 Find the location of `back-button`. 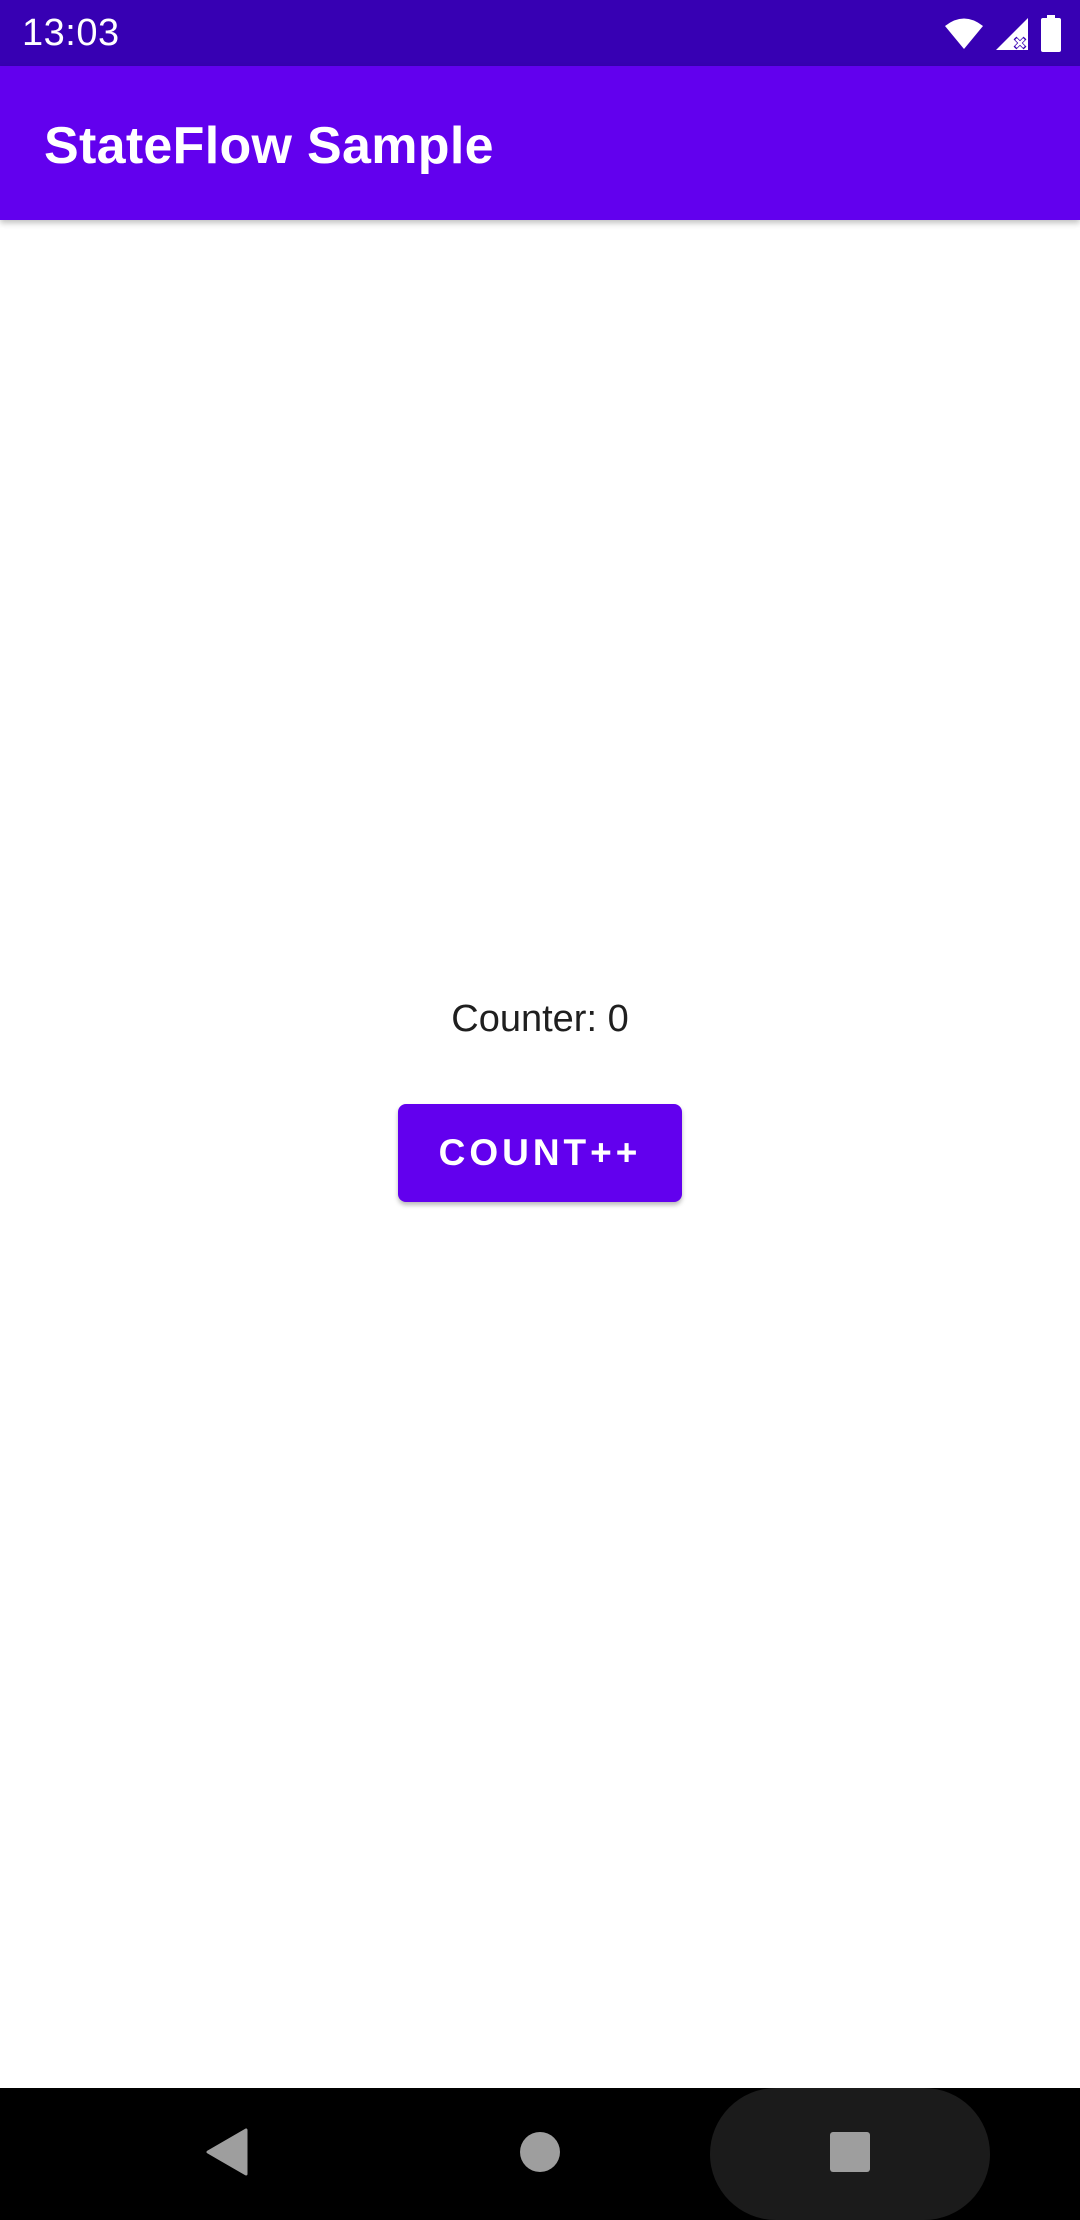

back-button is located at coordinates (226, 2154).